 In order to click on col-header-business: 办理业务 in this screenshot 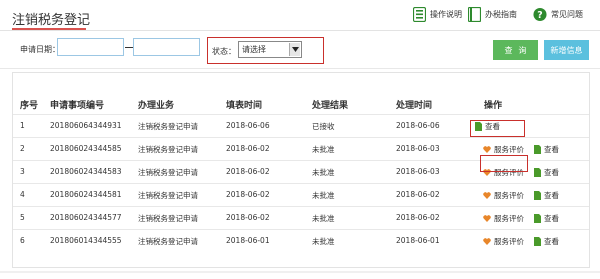, I will do `click(156, 106)`.